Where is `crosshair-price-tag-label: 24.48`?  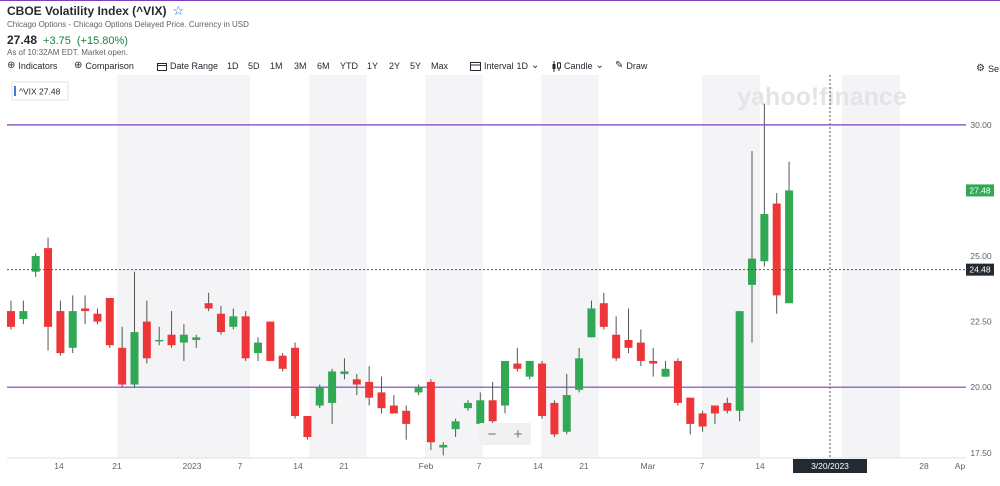
crosshair-price-tag-label: 24.48 is located at coordinates (980, 270).